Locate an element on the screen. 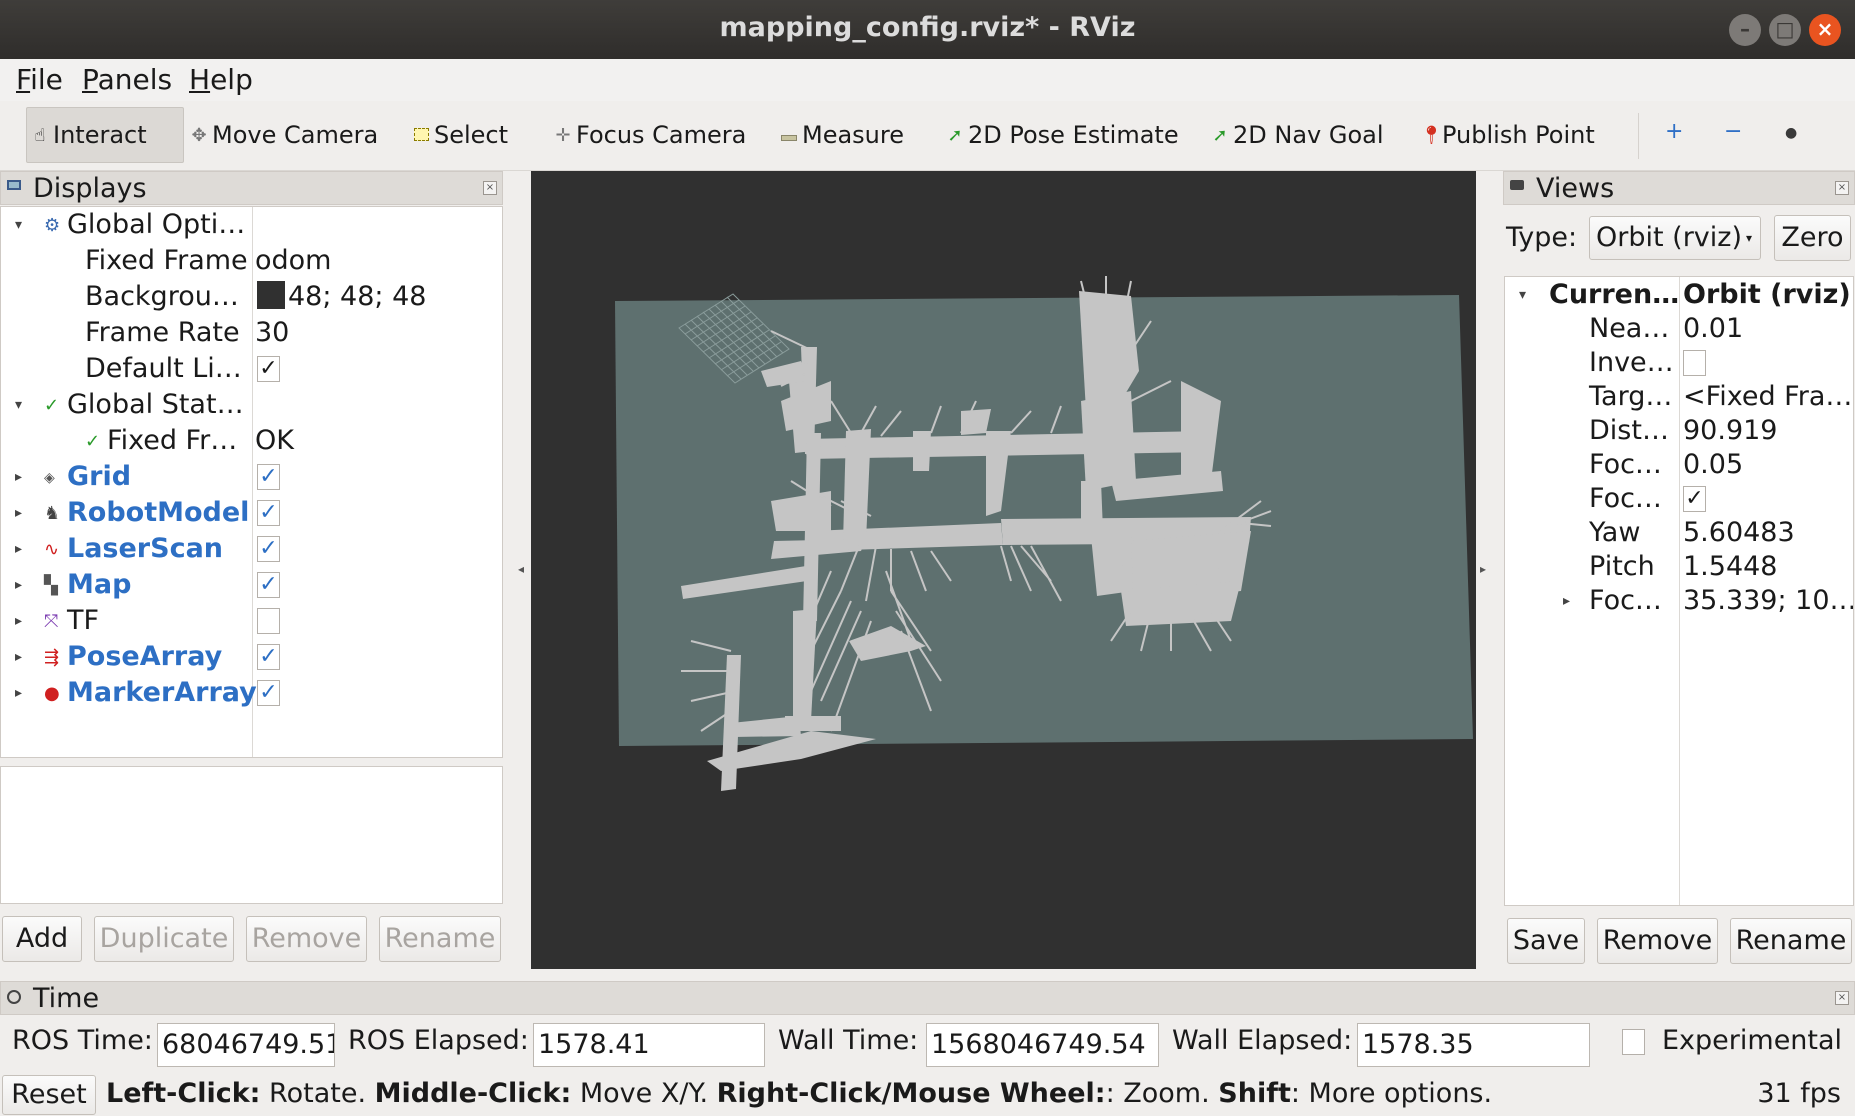 This screenshot has height=1116, width=1855. select-tool: Select is located at coordinates (460, 135).